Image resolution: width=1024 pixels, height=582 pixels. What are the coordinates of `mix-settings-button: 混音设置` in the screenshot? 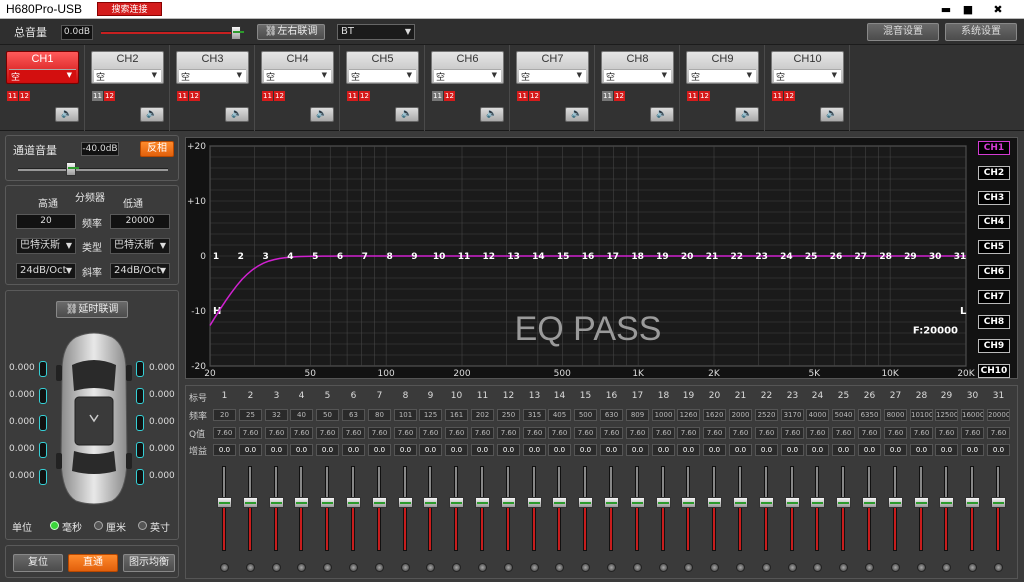 It's located at (903, 32).